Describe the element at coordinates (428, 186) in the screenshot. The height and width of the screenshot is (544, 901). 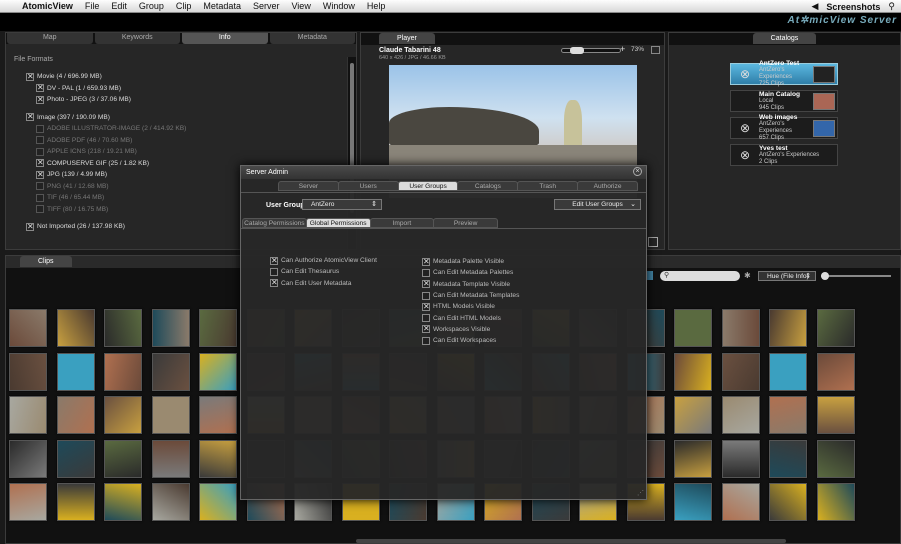
I see `tab-user-groups: User Groups` at that location.